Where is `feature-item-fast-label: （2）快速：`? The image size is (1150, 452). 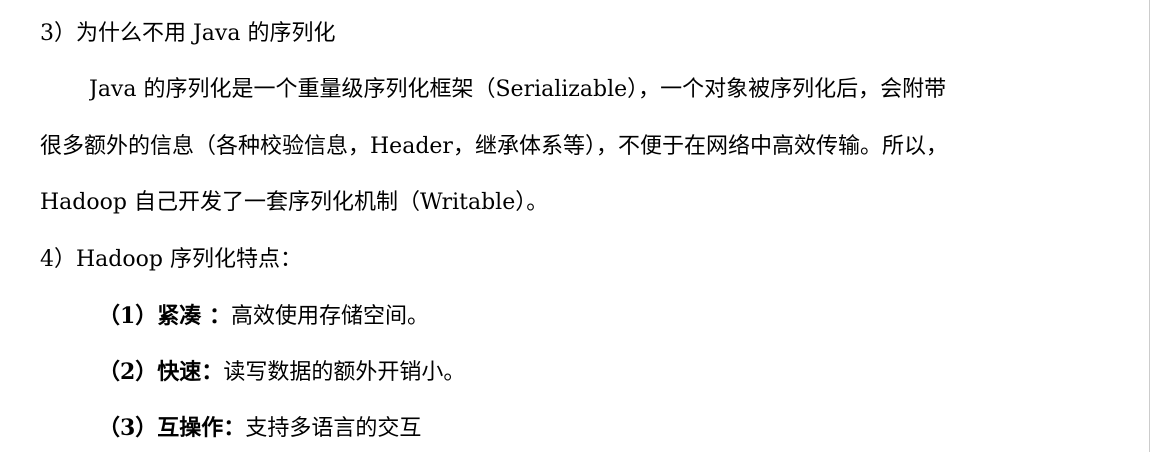 feature-item-fast-label: （2）快速： is located at coordinates (161, 372).